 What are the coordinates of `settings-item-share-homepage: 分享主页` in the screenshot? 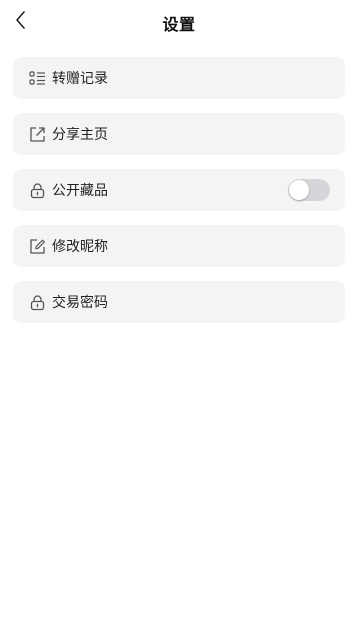 It's located at (179, 134).